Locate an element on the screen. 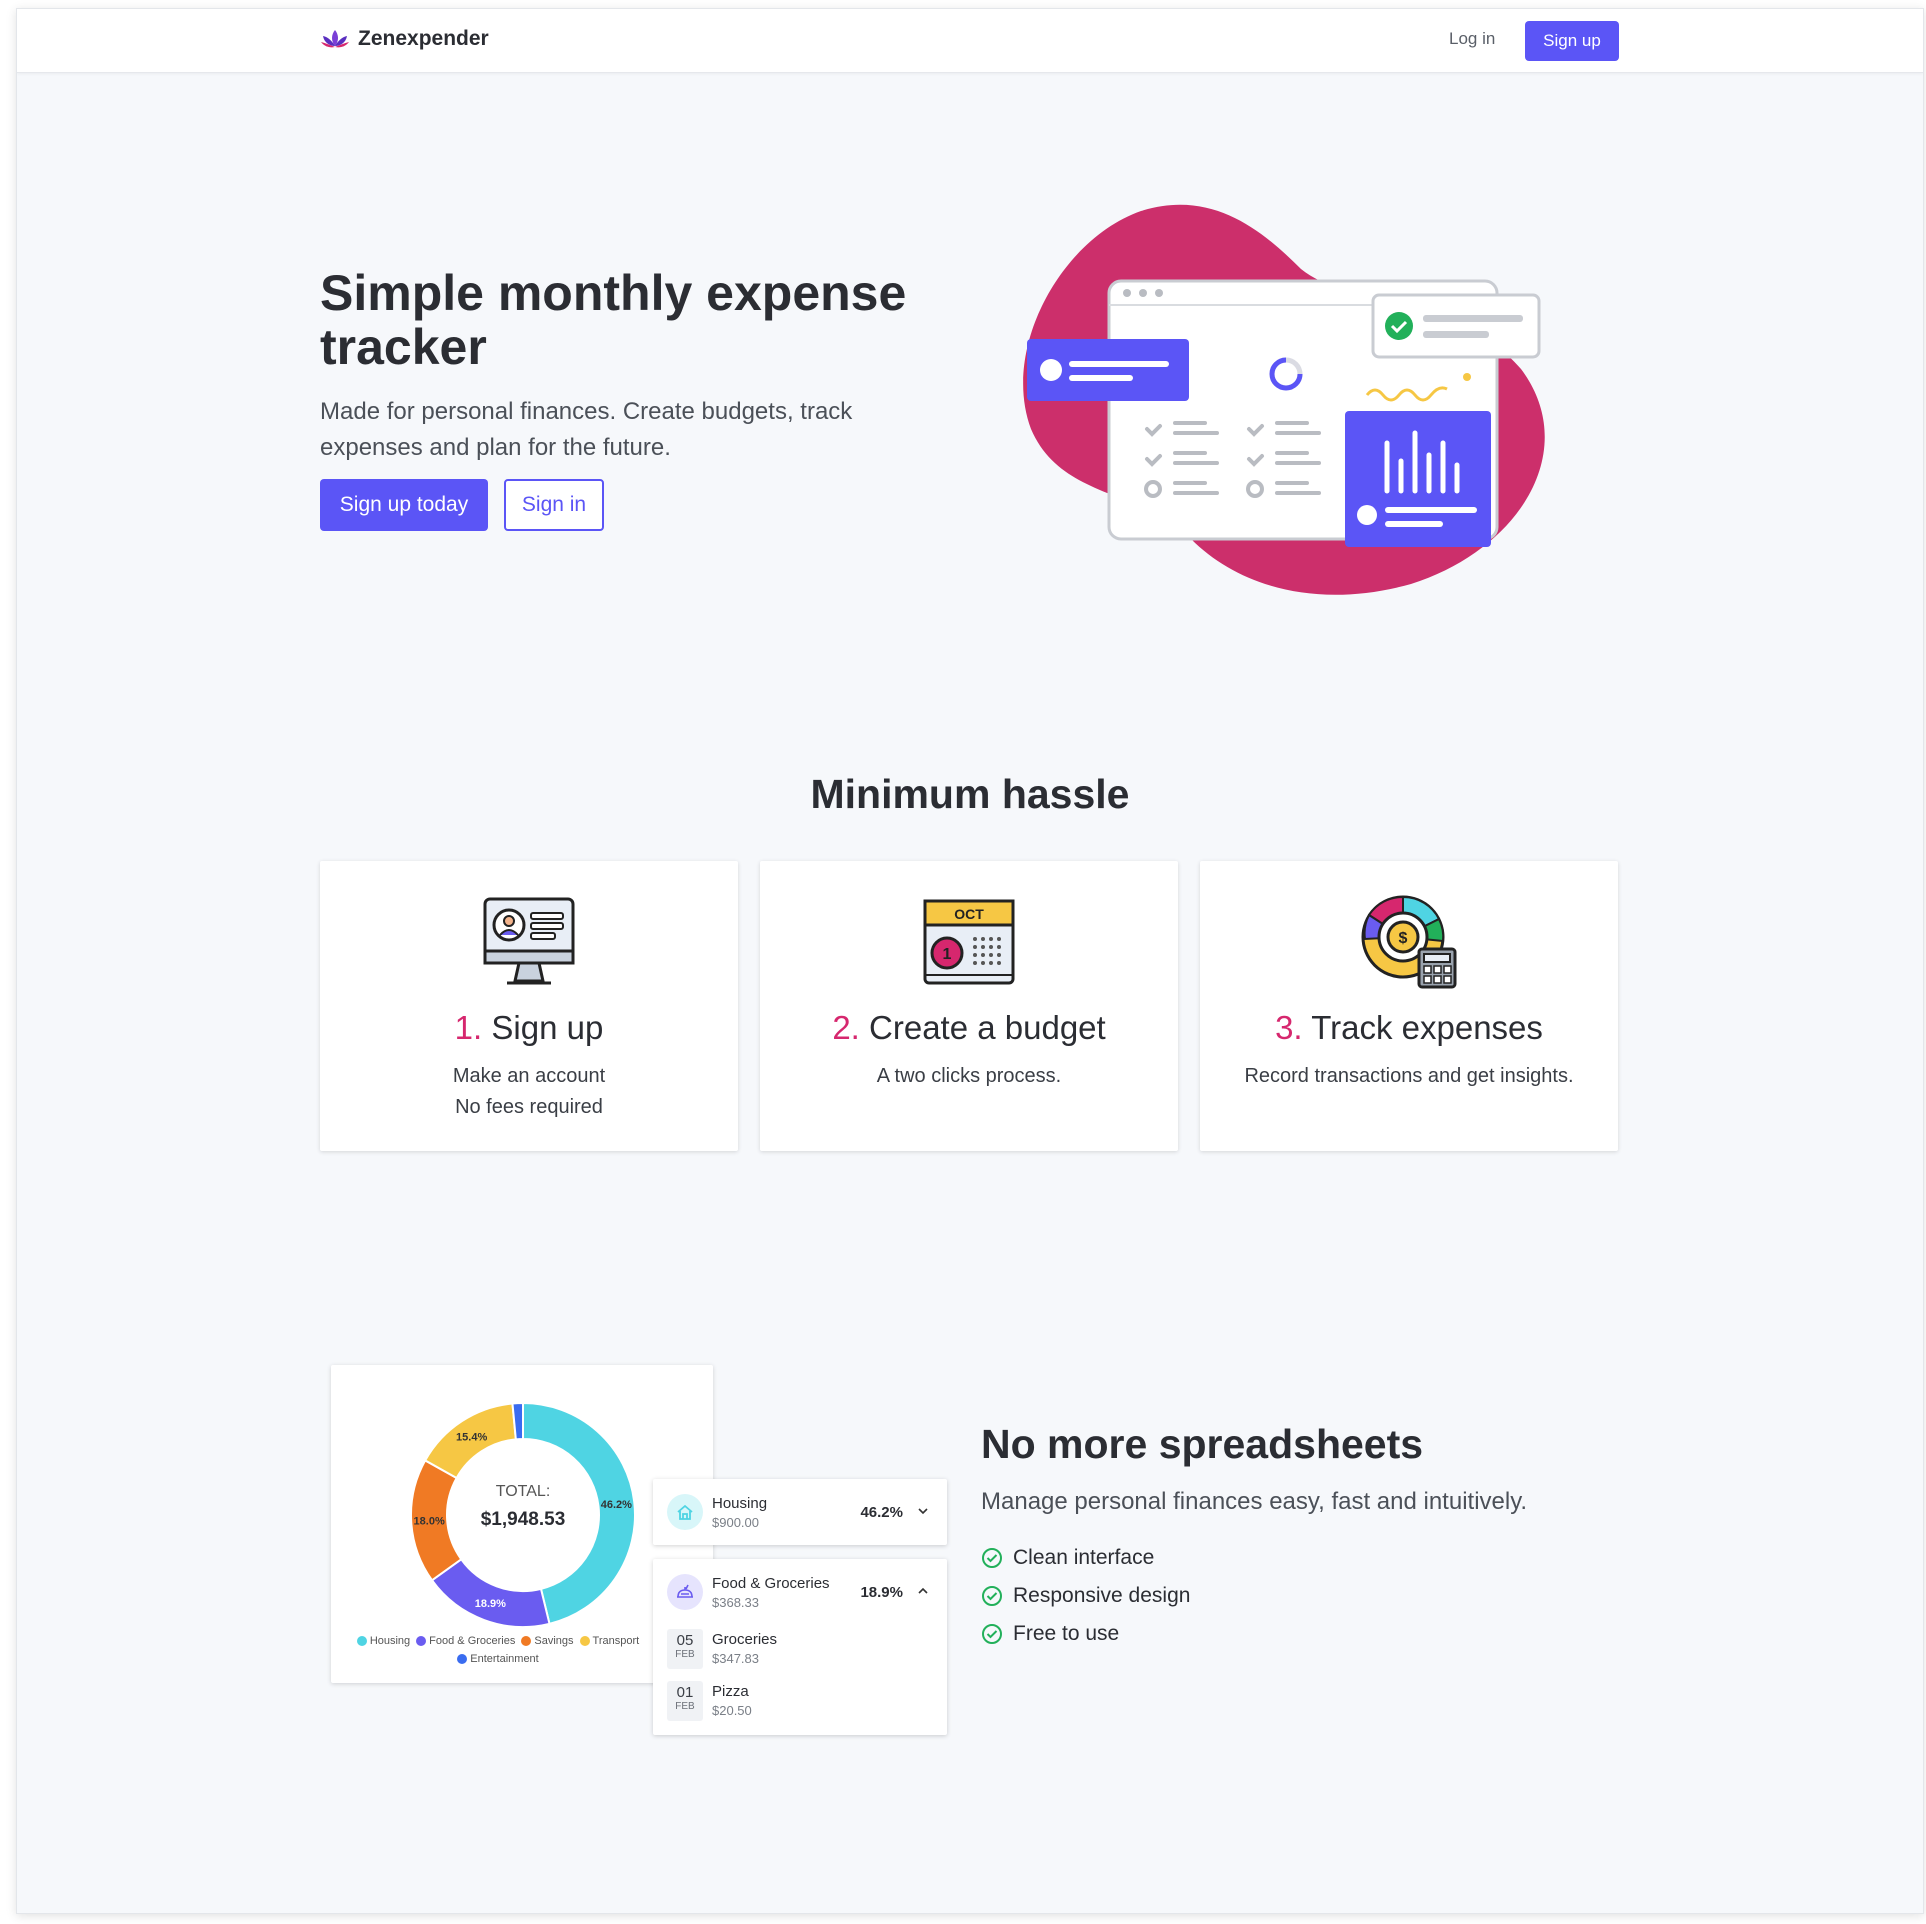 This screenshot has width=1926, height=1924. house-icon is located at coordinates (685, 1512).